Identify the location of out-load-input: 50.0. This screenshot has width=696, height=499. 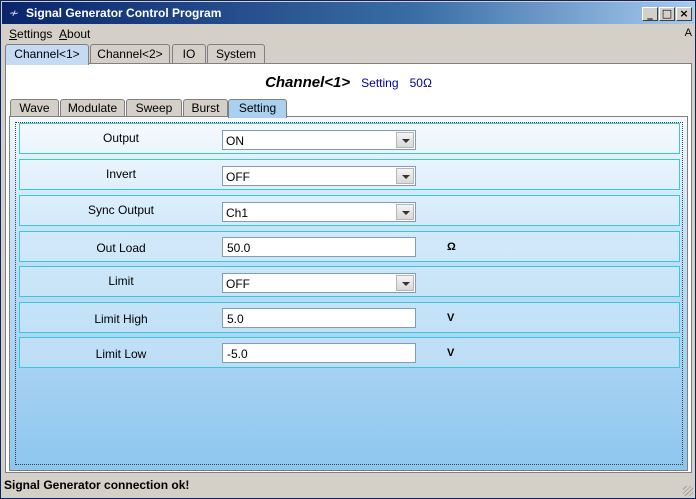
(319, 247).